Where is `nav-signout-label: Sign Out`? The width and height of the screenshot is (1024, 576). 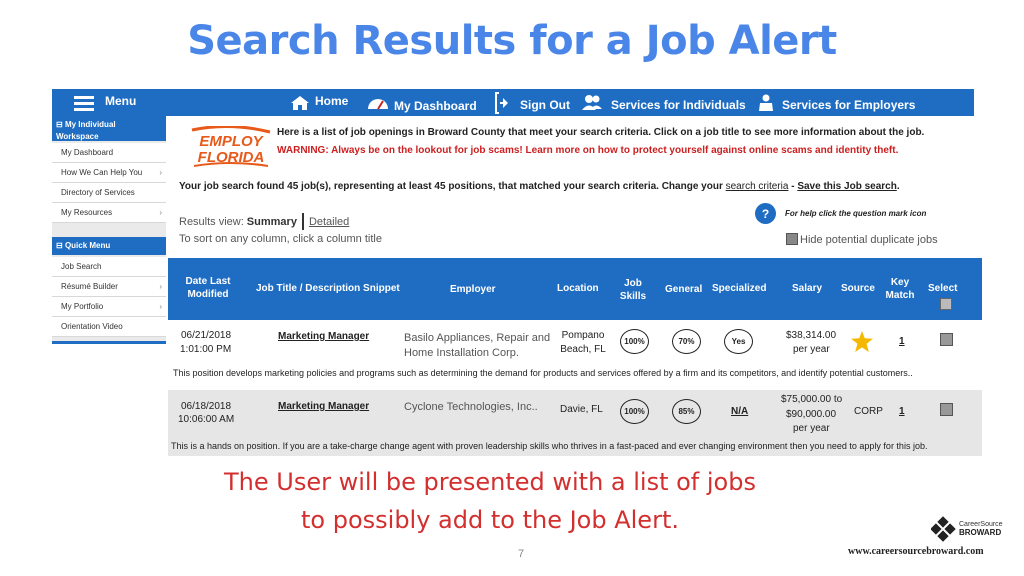
nav-signout-label: Sign Out is located at coordinates (545, 104).